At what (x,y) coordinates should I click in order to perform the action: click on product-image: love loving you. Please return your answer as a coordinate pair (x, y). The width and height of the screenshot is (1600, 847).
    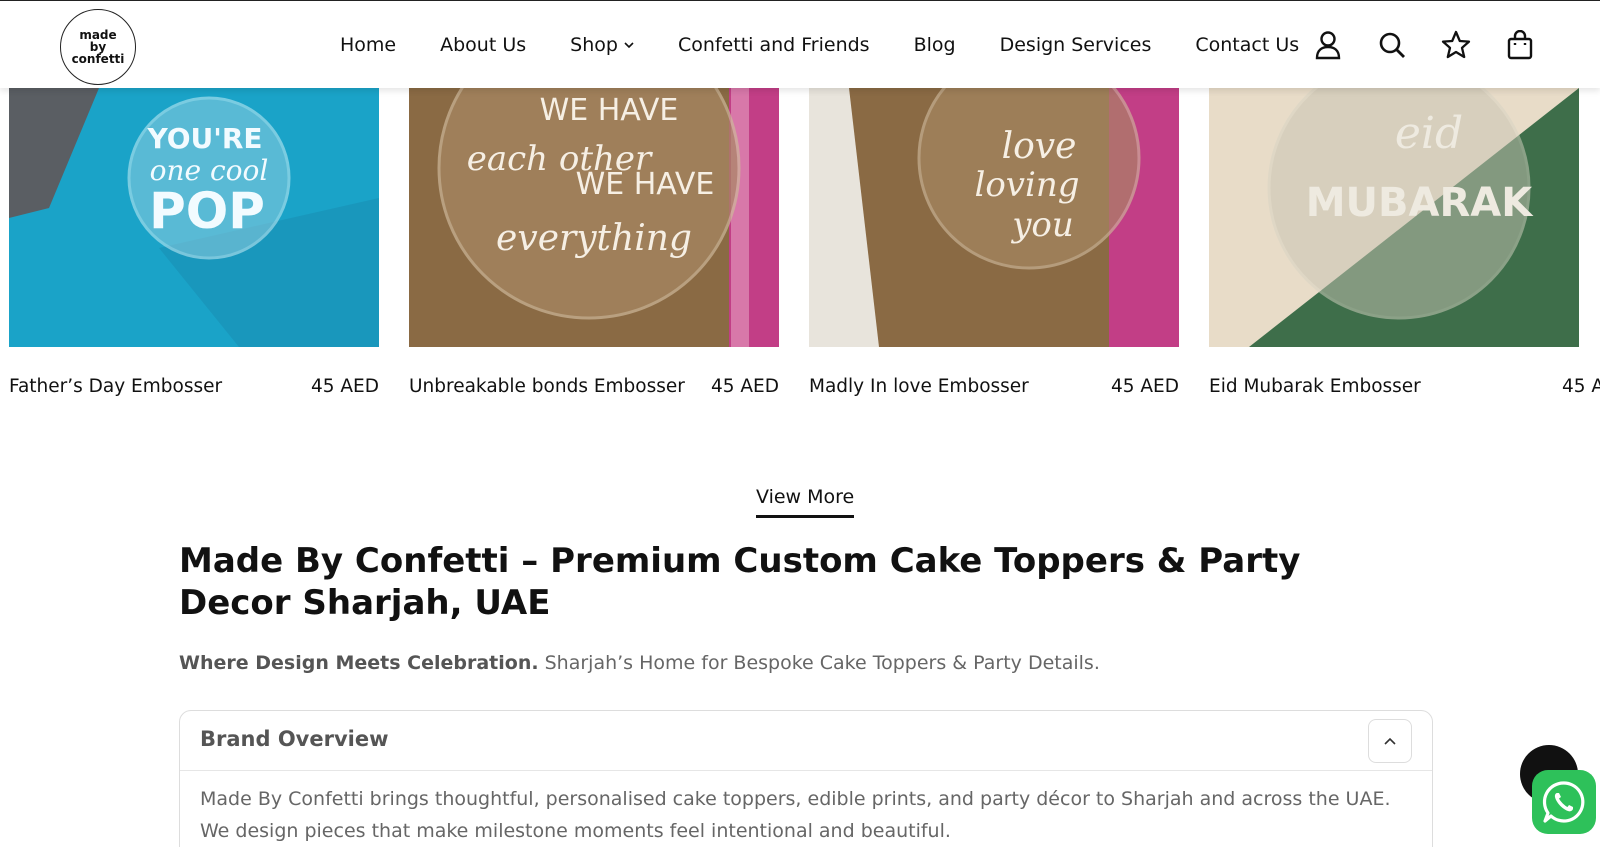
    Looking at the image, I should click on (994, 217).